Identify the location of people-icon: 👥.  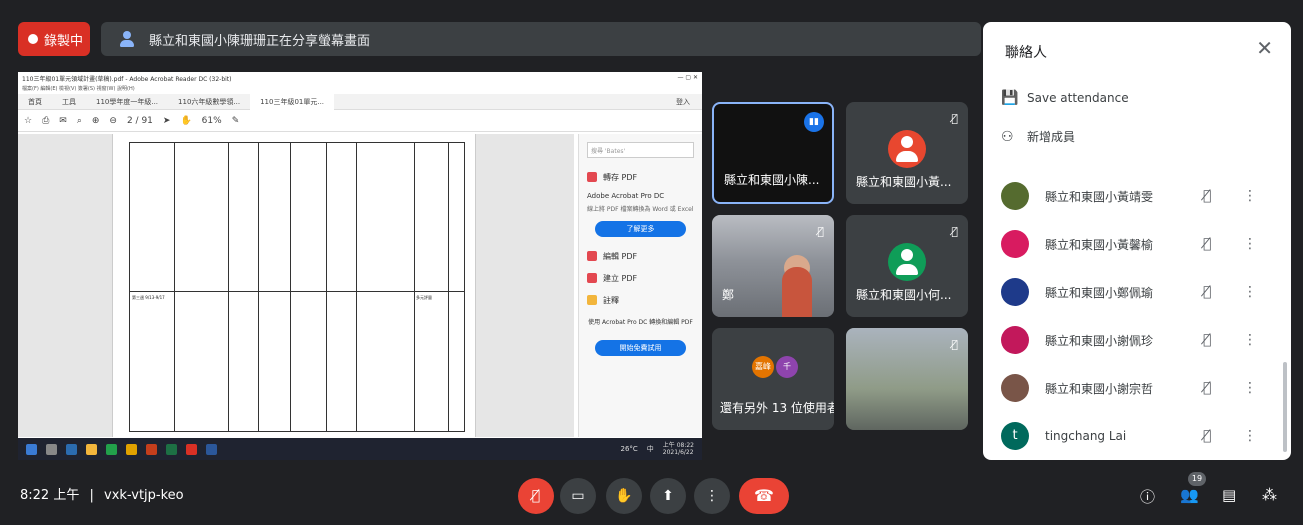
(1189, 495).